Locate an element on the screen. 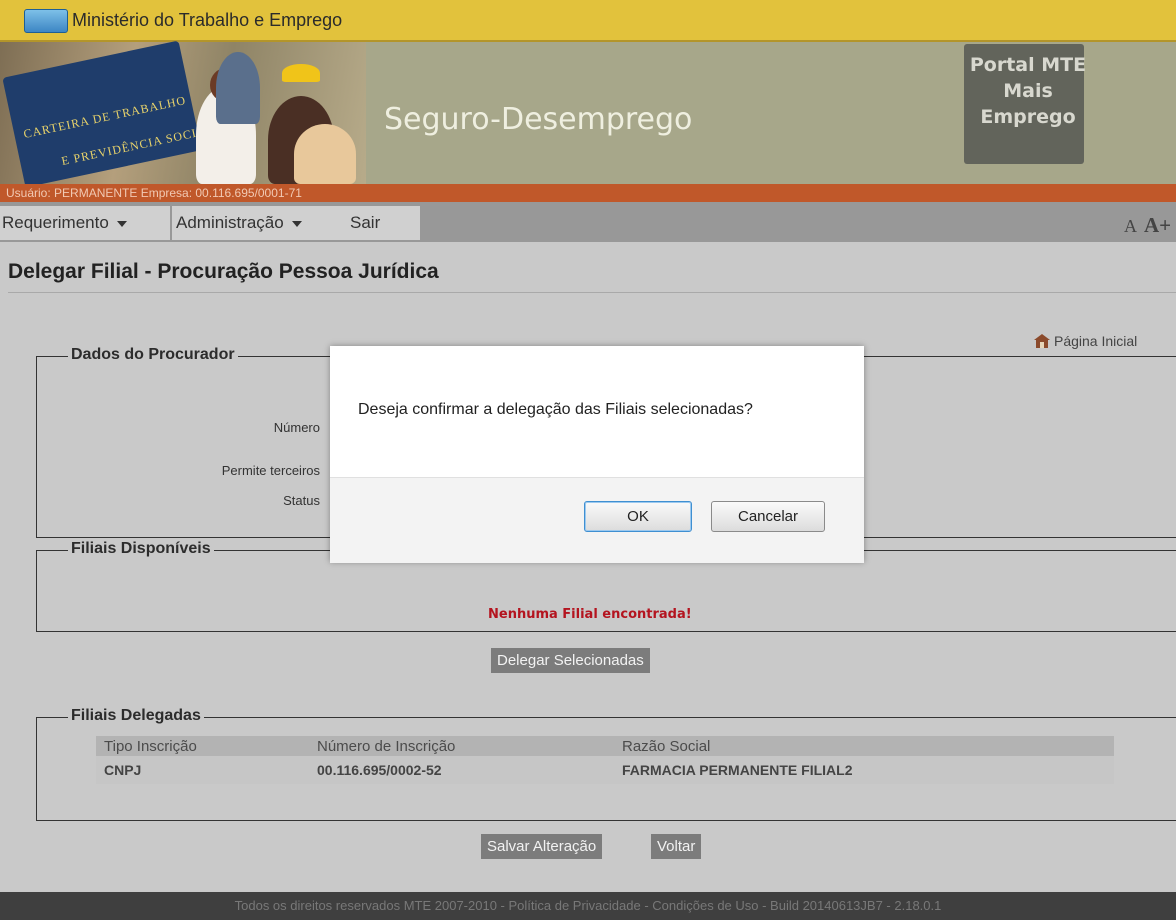  cancel-button: Cancelar is located at coordinates (768, 516).